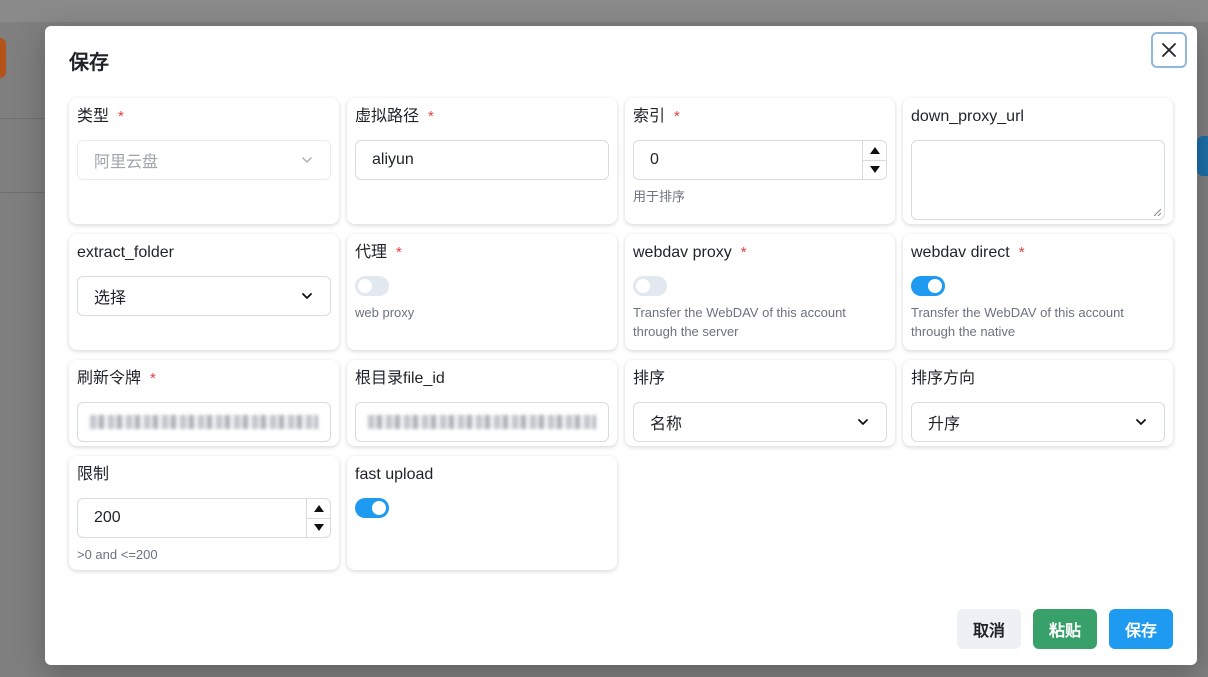 Image resolution: width=1208 pixels, height=677 pixels. I want to click on webdav-proxy-toggle, so click(650, 286).